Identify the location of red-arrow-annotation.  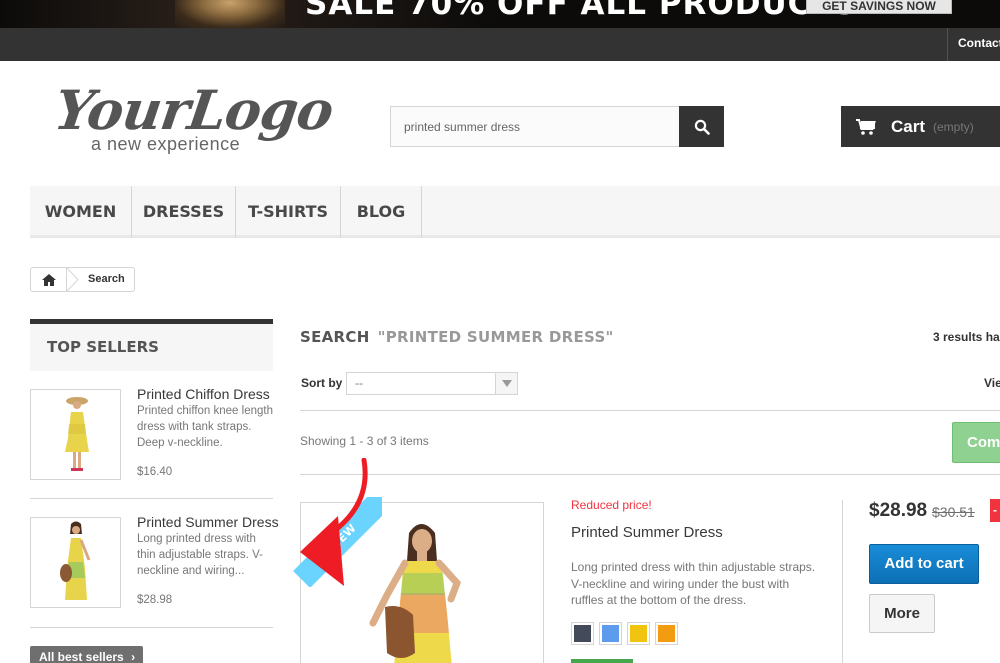
(334, 522).